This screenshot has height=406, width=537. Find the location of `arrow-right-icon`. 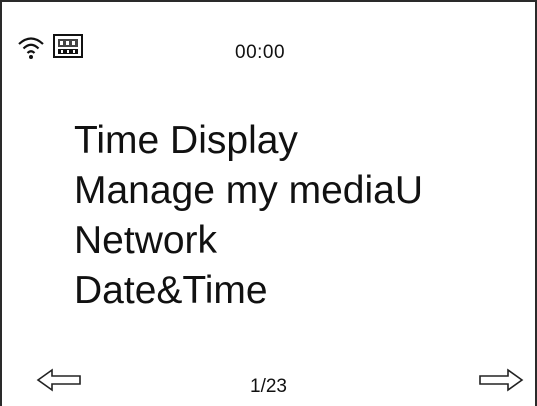

arrow-right-icon is located at coordinates (500, 380).